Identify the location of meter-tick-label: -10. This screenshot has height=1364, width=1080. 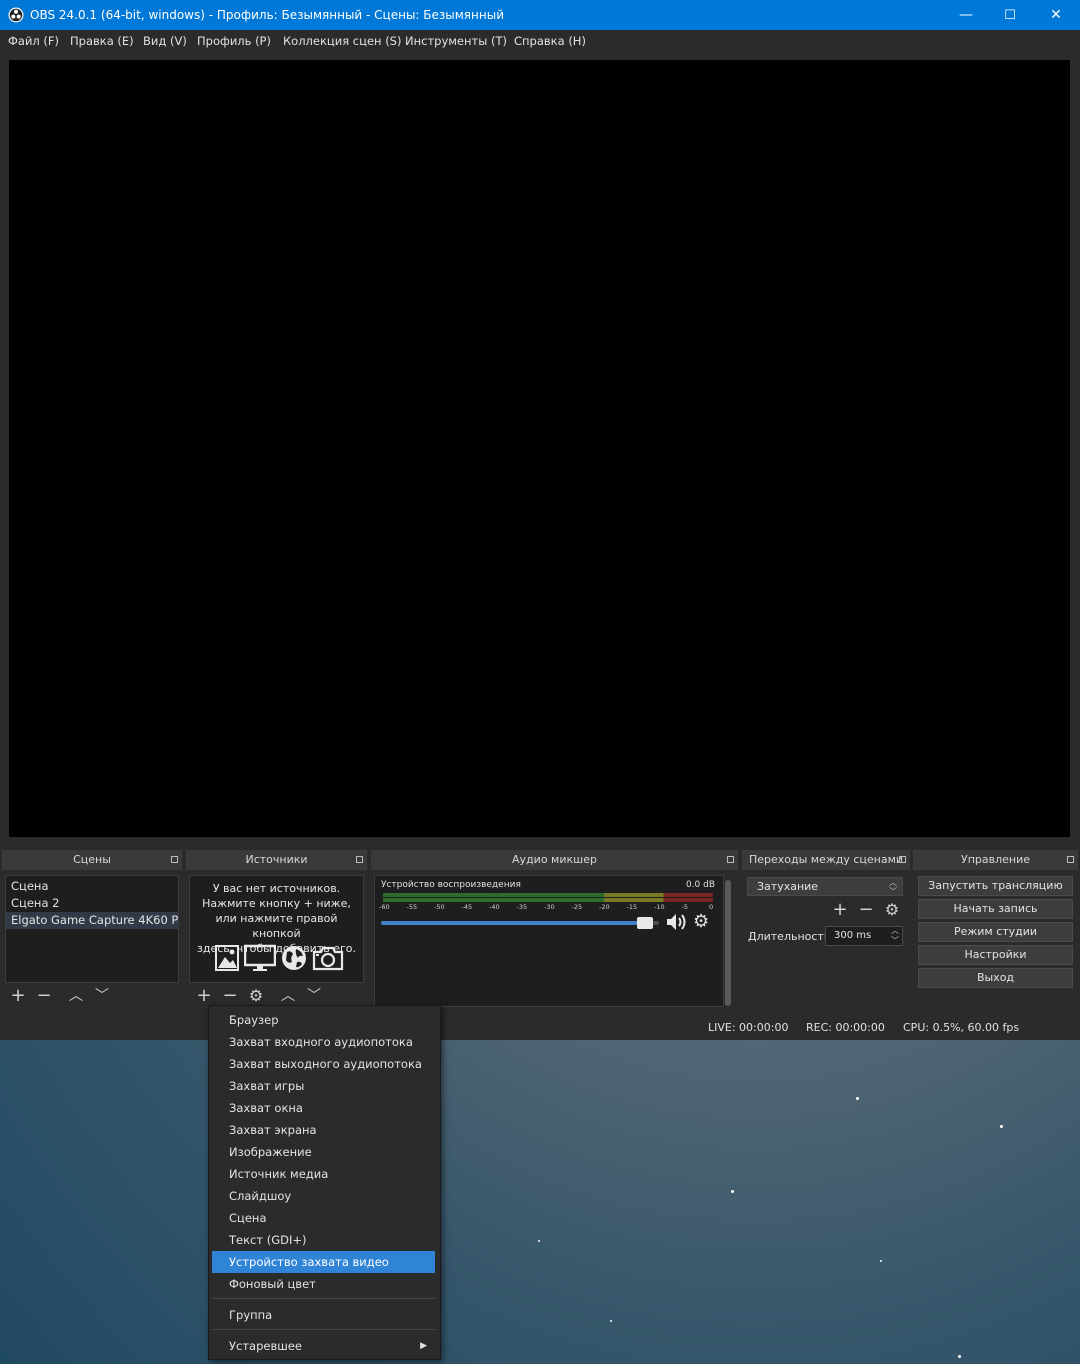
(659, 907).